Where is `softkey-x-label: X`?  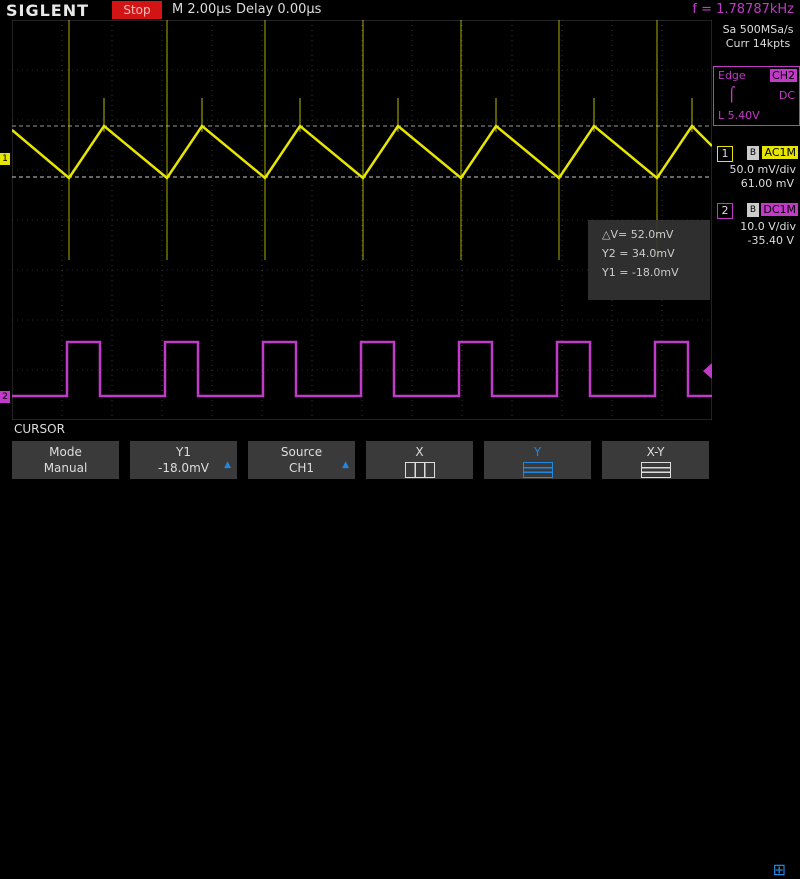 softkey-x-label: X is located at coordinates (419, 452).